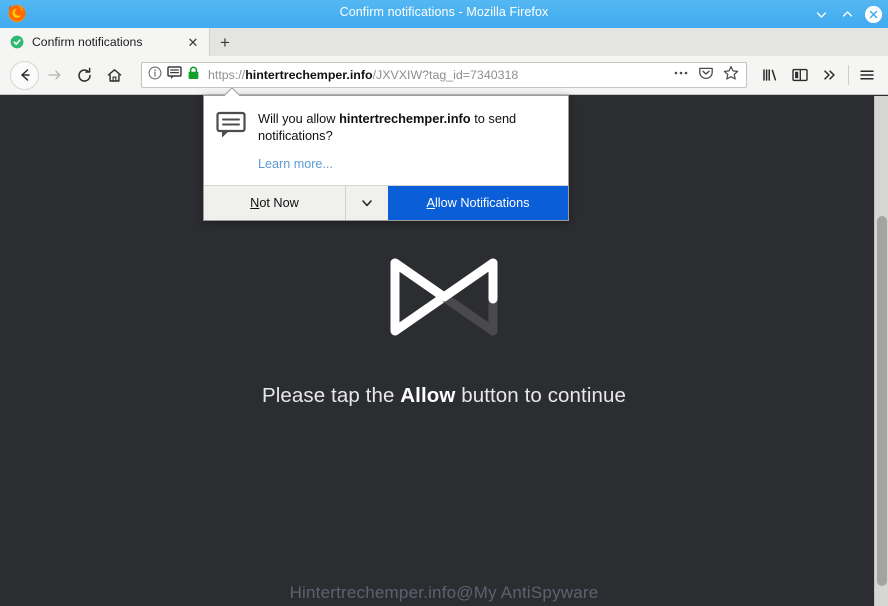  Describe the element at coordinates (54, 75) in the screenshot. I see `forward-arrow-icon` at that location.